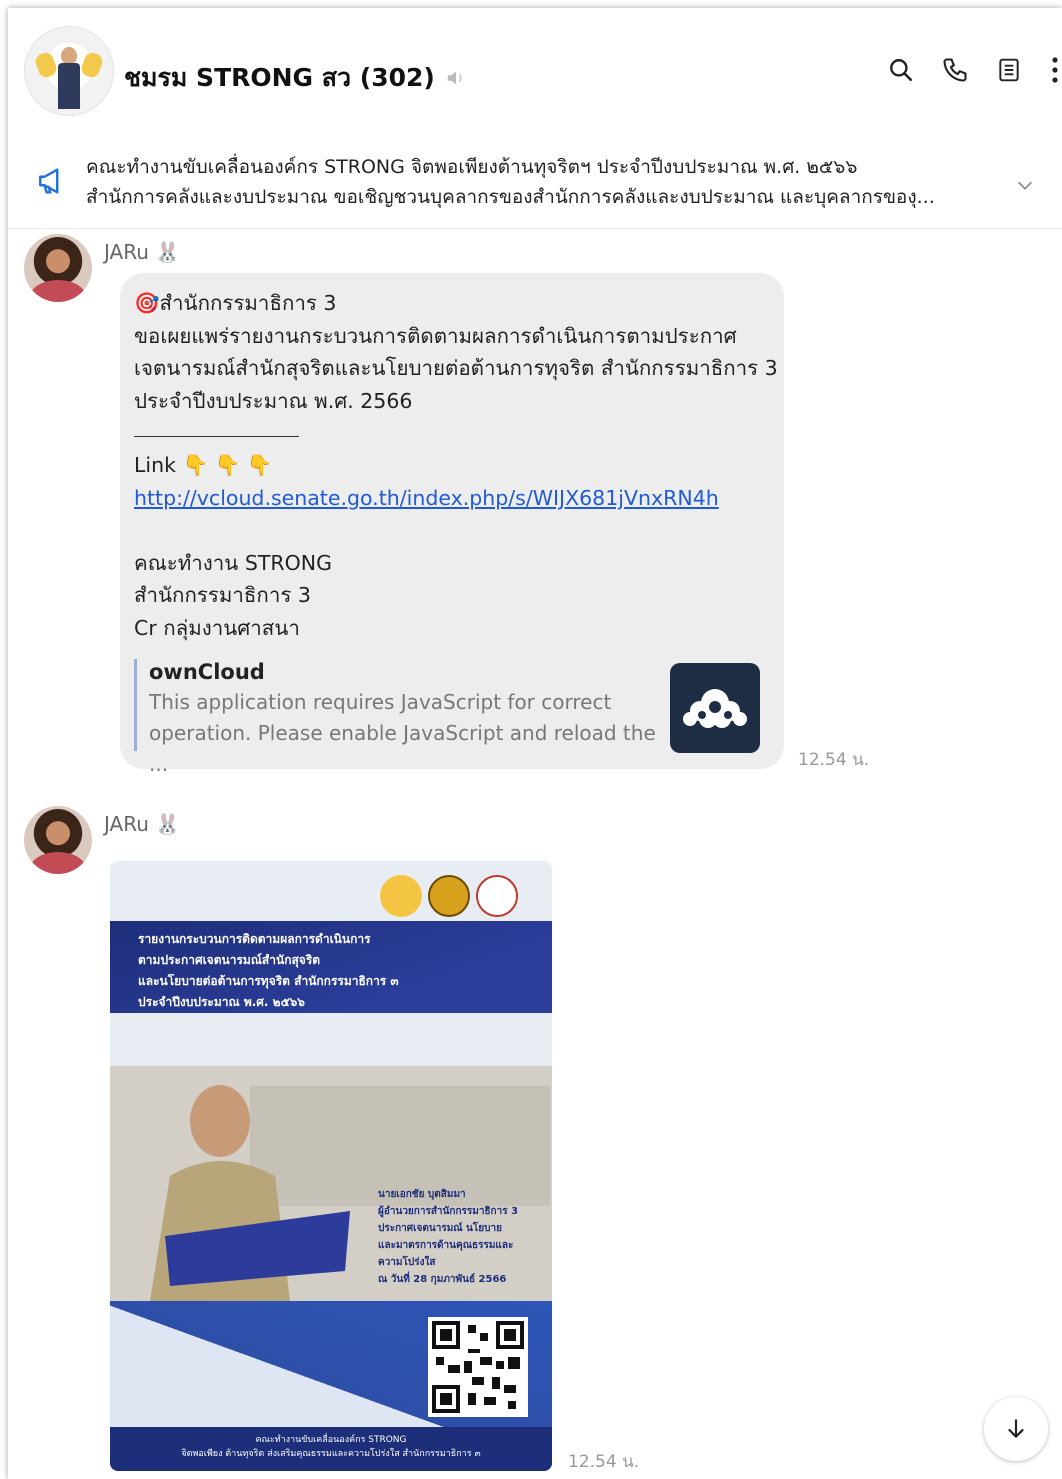 This screenshot has width=1062, height=1479. I want to click on group-title: ชมรม STRONG สว (302), so click(295, 78).